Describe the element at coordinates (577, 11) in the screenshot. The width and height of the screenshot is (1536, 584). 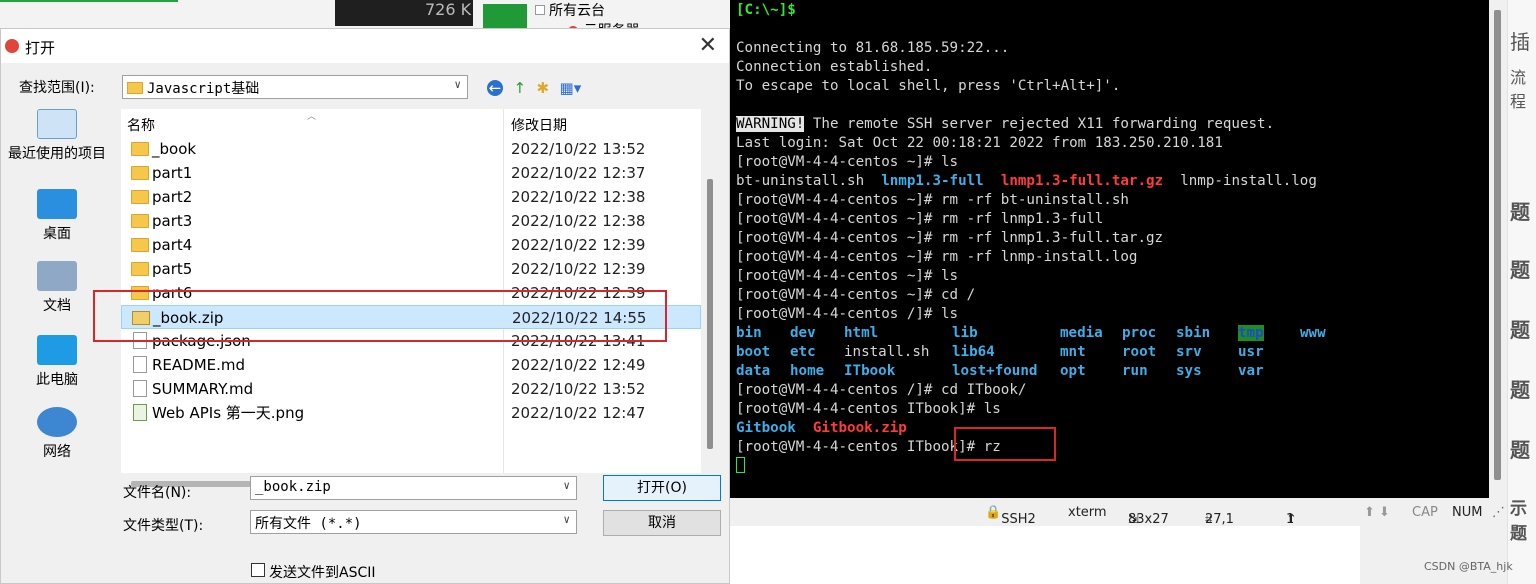
I see `tree-item: 所有云台` at that location.